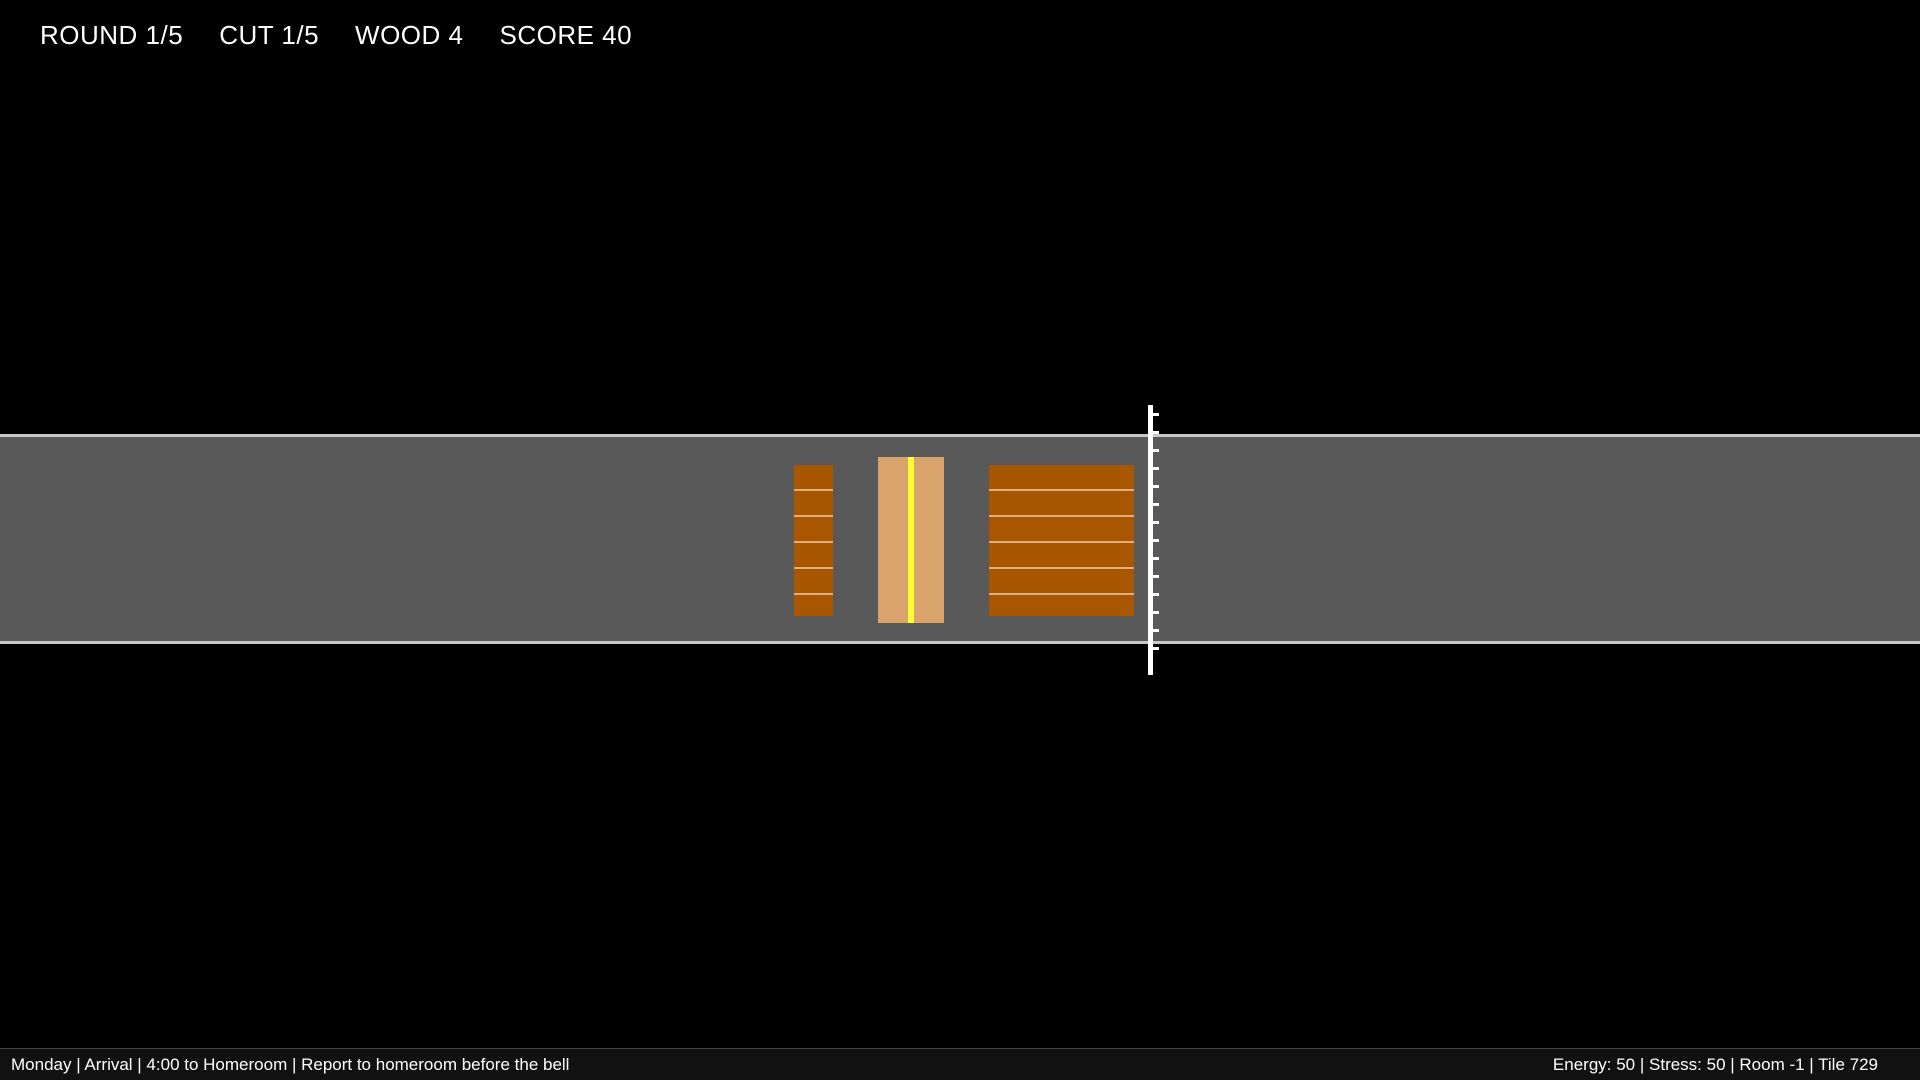 The height and width of the screenshot is (1080, 1920). I want to click on cut-wood-plank-small, so click(813, 540).